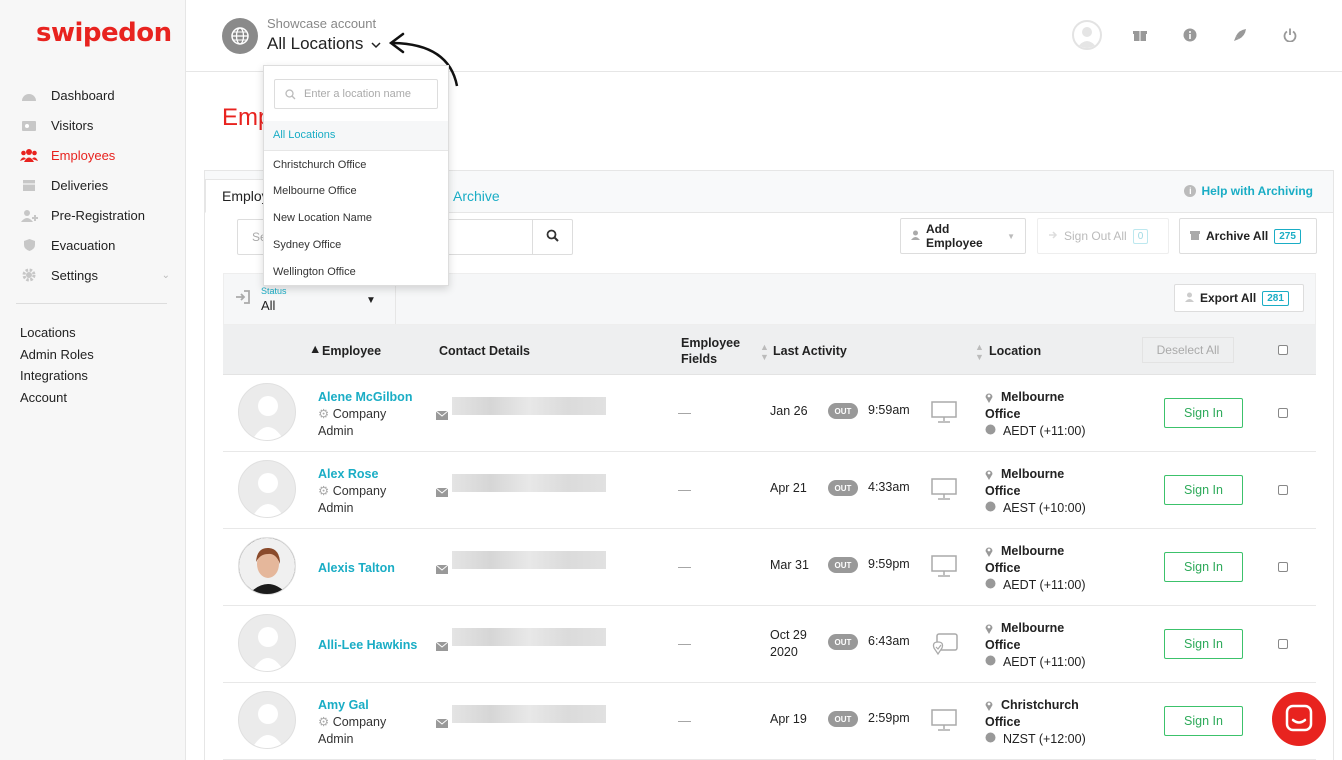 The width and height of the screenshot is (1342, 760). What do you see at coordinates (343, 705) in the screenshot?
I see `employee-name-link: Amy Gal` at bounding box center [343, 705].